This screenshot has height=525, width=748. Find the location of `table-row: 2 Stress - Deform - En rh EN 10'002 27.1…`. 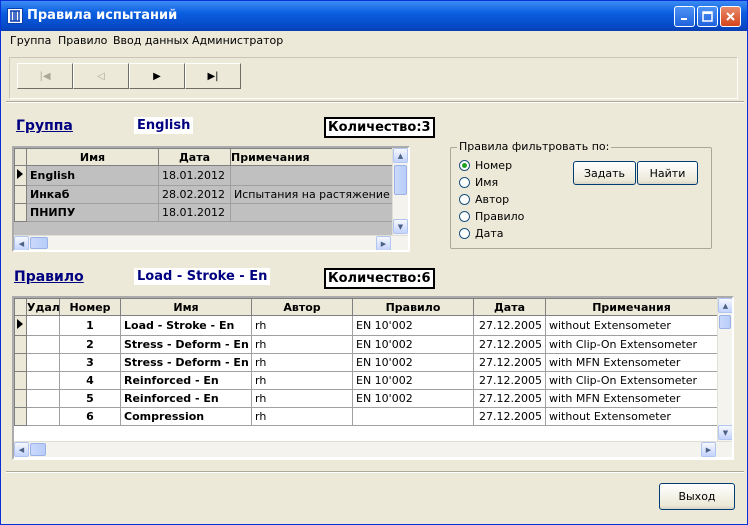

table-row: 2 Stress - Deform - En rh EN 10'002 27.1… is located at coordinates (366, 344).